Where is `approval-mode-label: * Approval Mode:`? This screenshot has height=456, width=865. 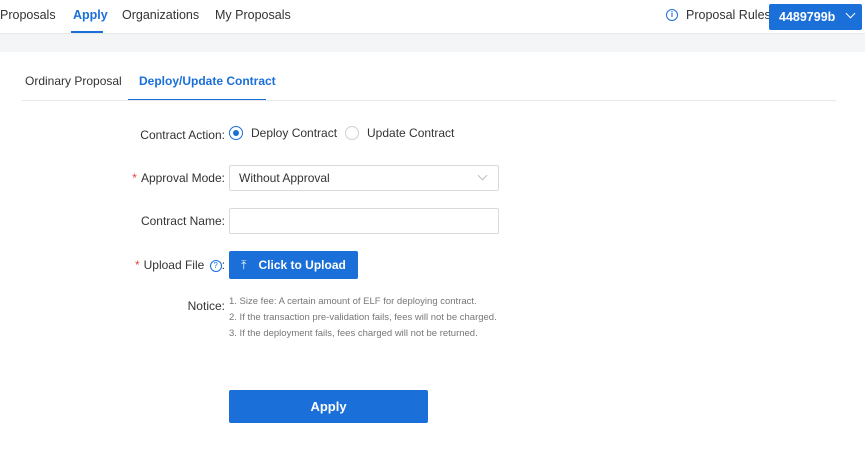
approval-mode-label: * Approval Mode: is located at coordinates (178, 178).